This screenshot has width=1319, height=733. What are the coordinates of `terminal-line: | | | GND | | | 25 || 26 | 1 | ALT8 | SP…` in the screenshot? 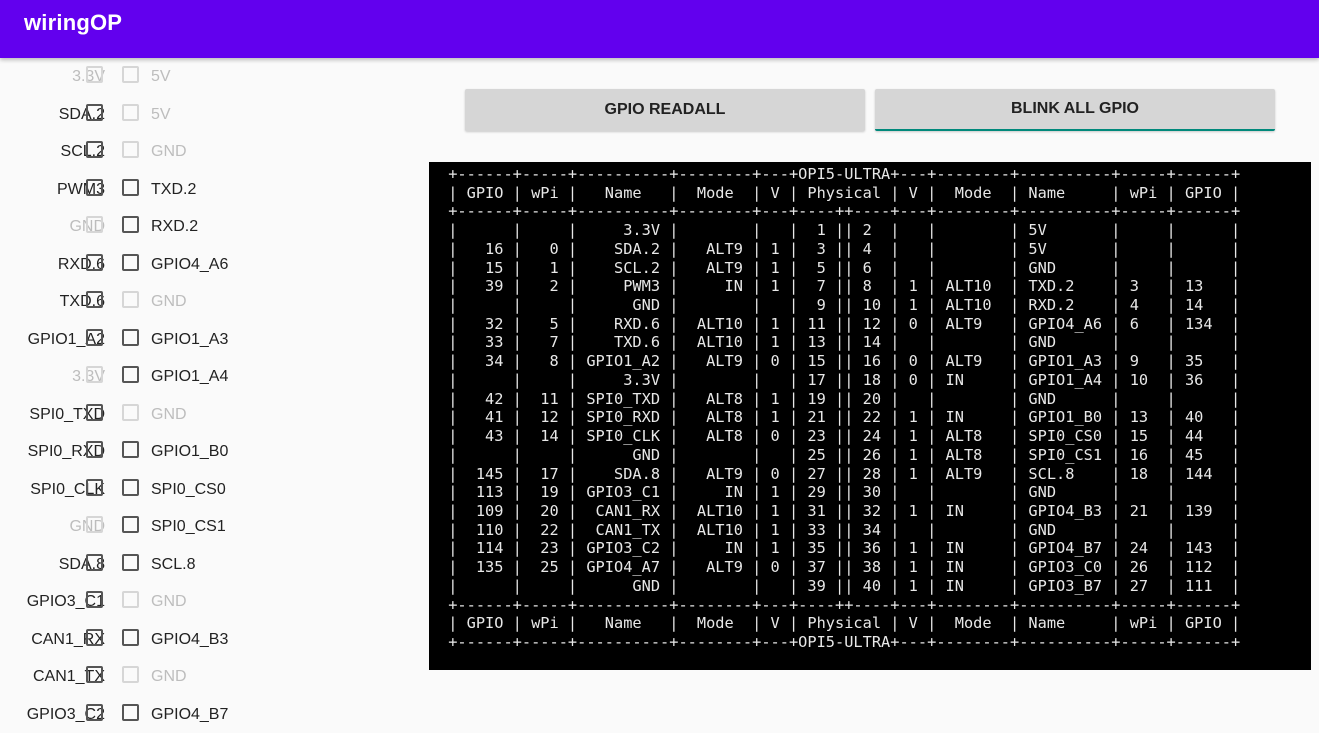 It's located at (839, 455).